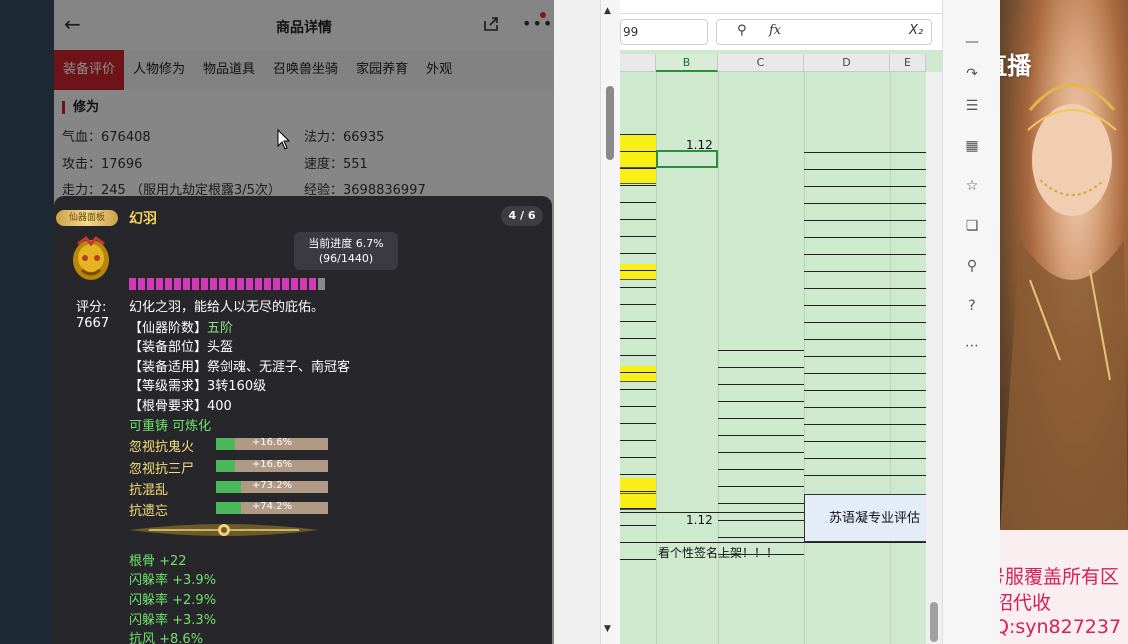  I want to click on resist-value: +16.6%, so click(272, 442).